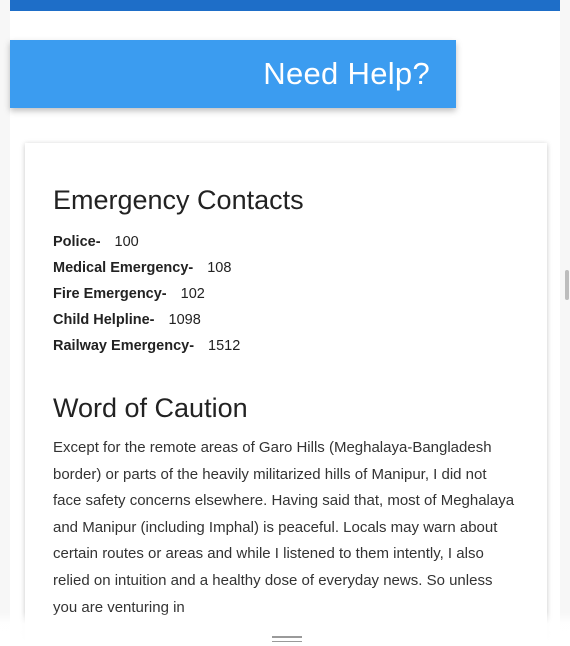  I want to click on scrollbar-thumb, so click(567, 285).